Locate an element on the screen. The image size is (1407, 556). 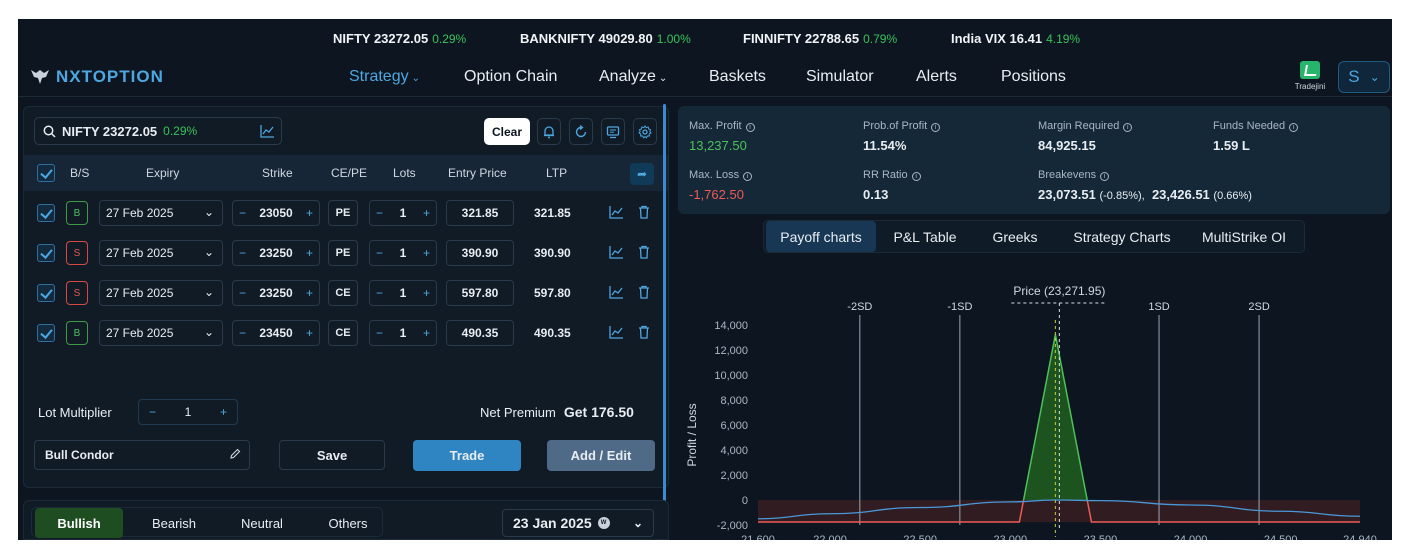
broker-badge: Tradejini is located at coordinates (1310, 76).